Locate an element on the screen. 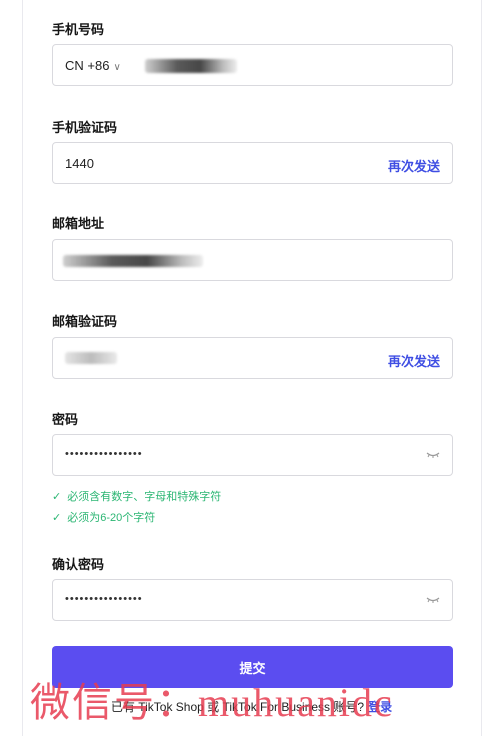  confirm-password-value: •••••••••••••••• is located at coordinates (104, 599).